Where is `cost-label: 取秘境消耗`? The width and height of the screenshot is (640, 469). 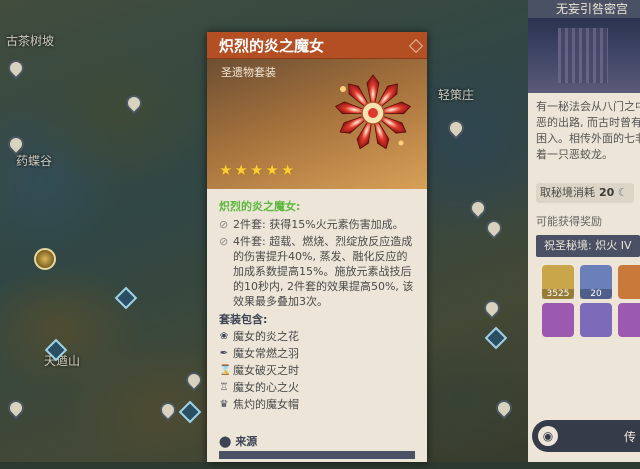
cost-label: 取秘境消耗 is located at coordinates (567, 192).